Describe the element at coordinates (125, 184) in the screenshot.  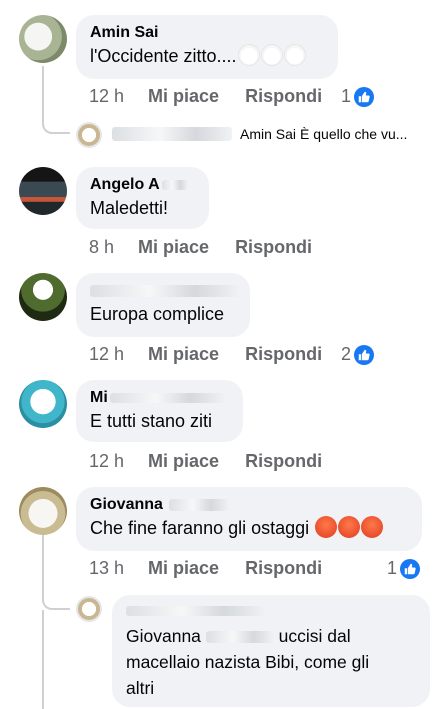
I see `comment-author-name: Angelo A` at that location.